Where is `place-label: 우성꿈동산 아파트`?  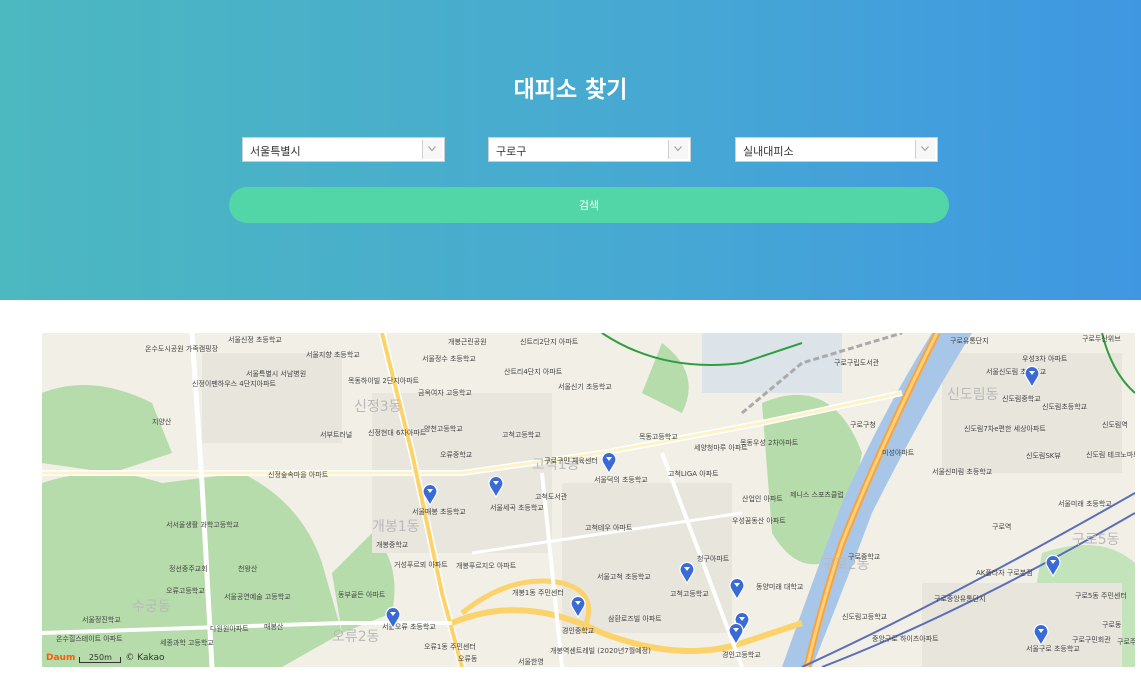
place-label: 우성꿈동산 아파트 is located at coordinates (759, 521).